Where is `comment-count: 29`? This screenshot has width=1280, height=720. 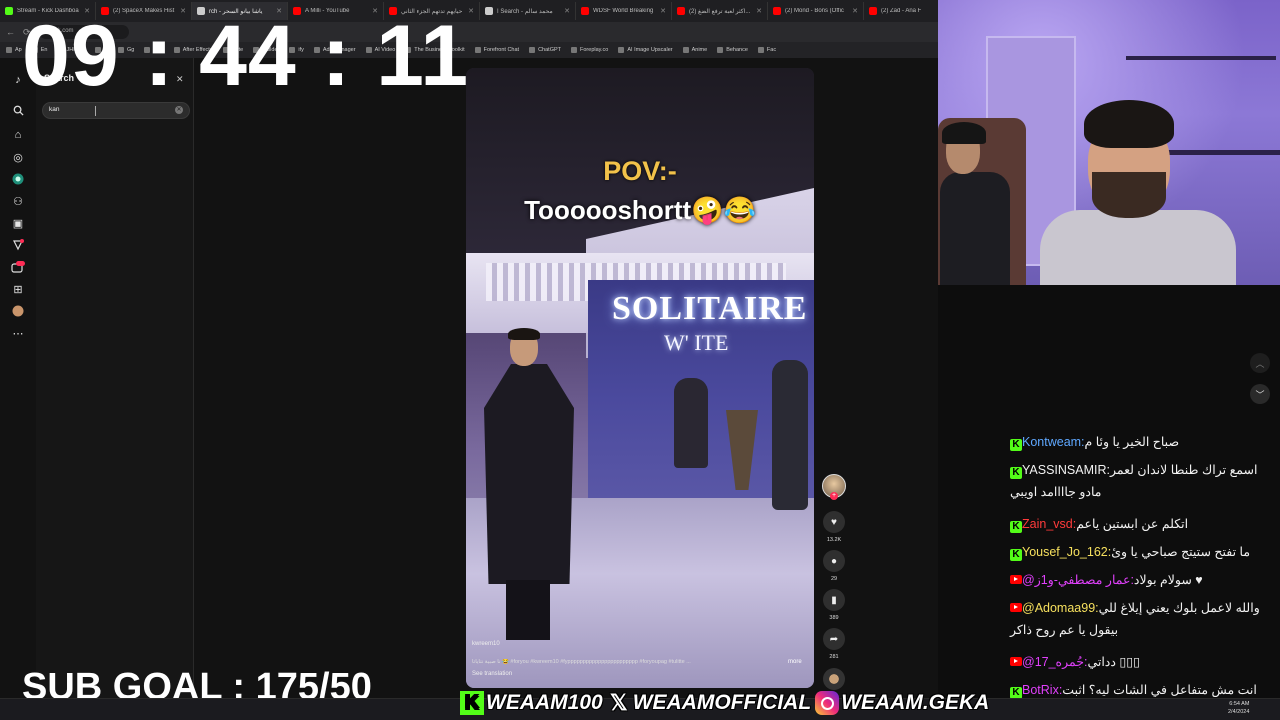 comment-count: 29 is located at coordinates (834, 579).